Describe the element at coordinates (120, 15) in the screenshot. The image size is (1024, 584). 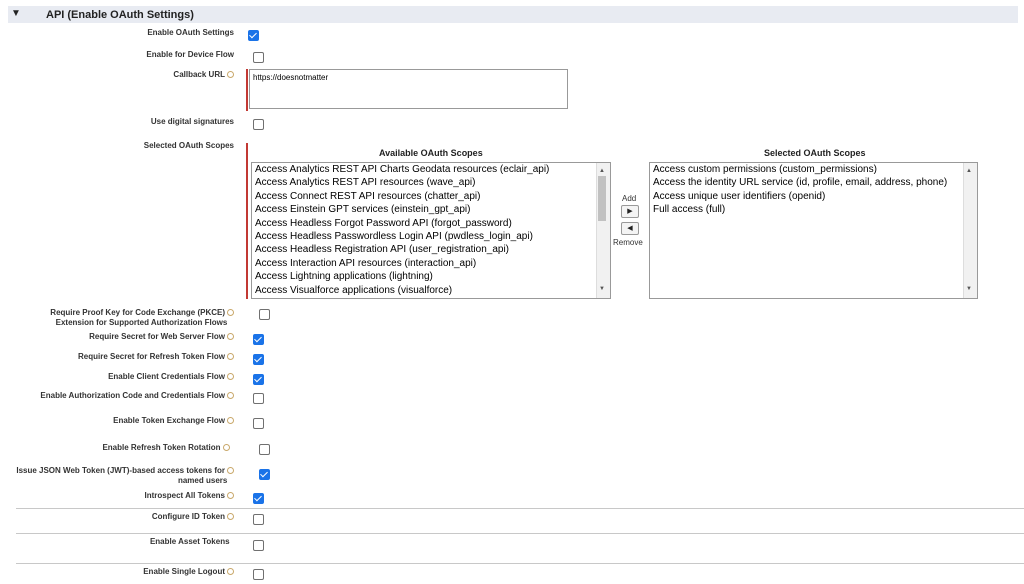
I see `section-title: API (Enable OAuth Settings)` at that location.